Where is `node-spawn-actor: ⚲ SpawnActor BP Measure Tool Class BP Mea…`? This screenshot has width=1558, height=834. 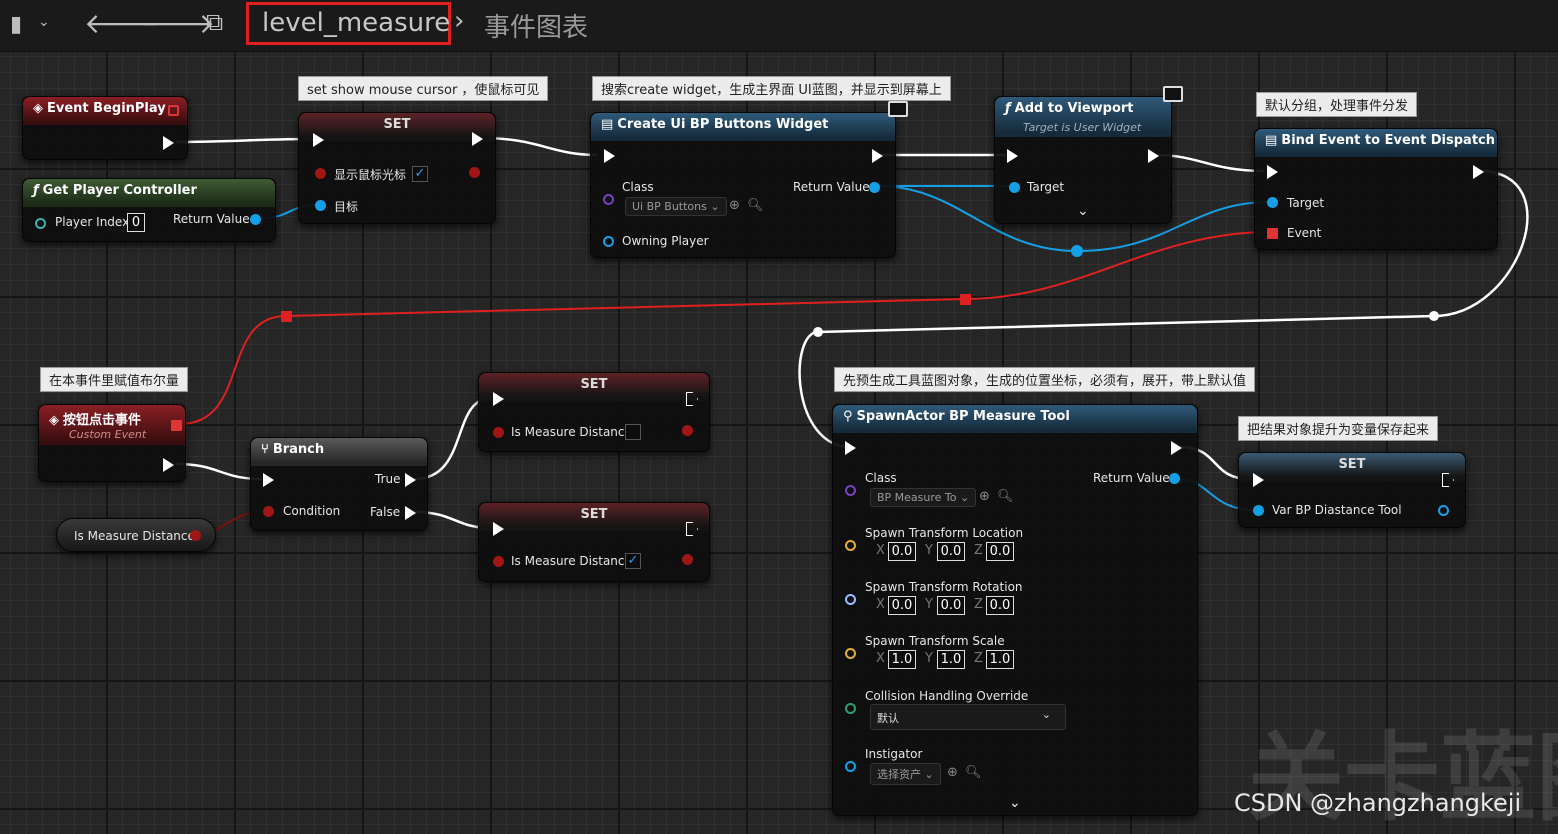
node-spawn-actor: ⚲ SpawnActor BP Measure Tool Class BP Mea… is located at coordinates (1015, 610).